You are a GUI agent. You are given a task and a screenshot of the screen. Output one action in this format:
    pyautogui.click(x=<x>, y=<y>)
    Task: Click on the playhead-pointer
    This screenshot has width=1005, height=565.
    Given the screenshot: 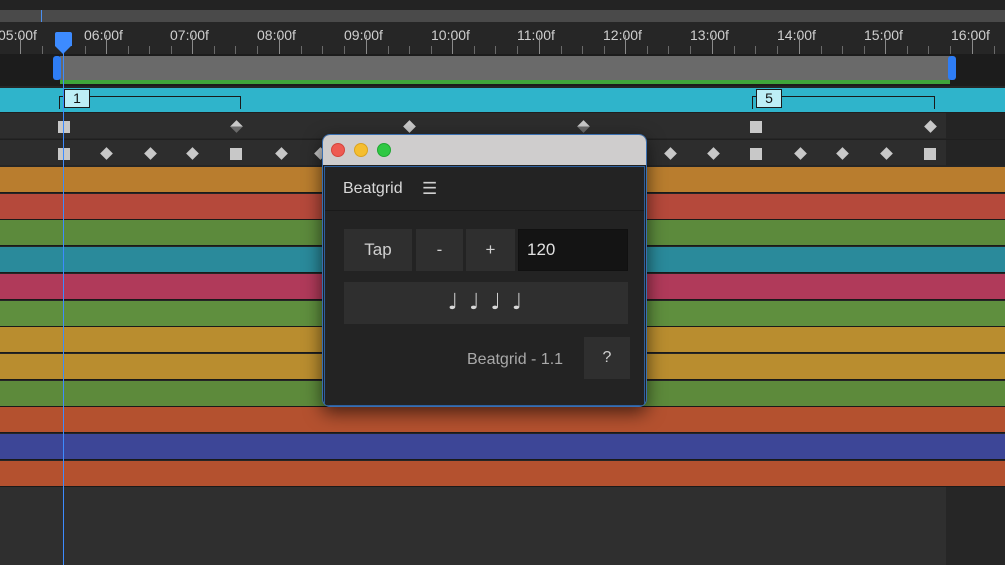 What is the action you would take?
    pyautogui.click(x=63, y=50)
    